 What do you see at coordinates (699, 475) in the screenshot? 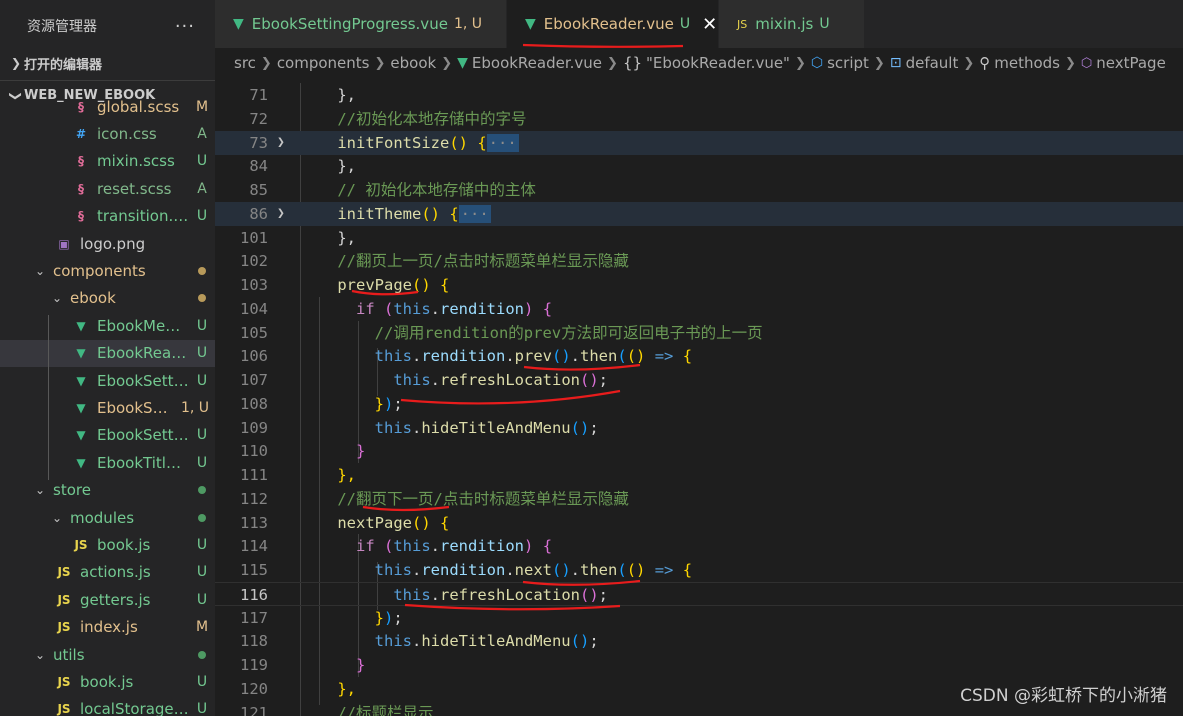
I see `code-line: 111 },` at bounding box center [699, 475].